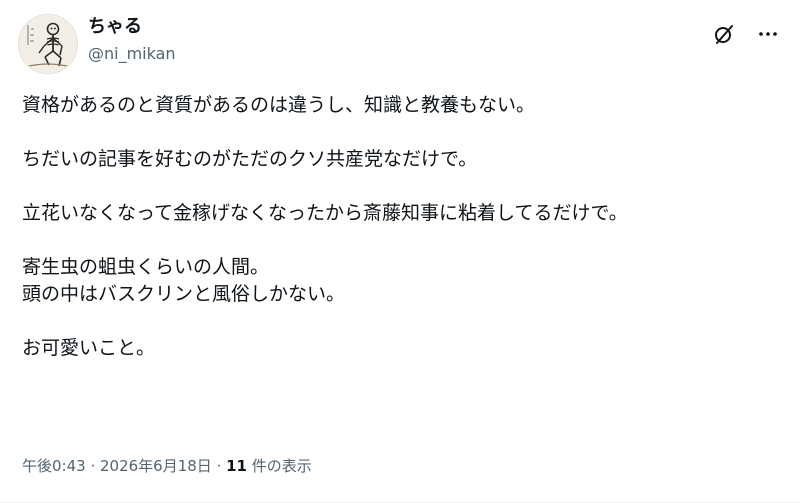  What do you see at coordinates (146, 267) in the screenshot?
I see `tweet-line: 寄生虫の蛆虫くらいの人間。` at bounding box center [146, 267].